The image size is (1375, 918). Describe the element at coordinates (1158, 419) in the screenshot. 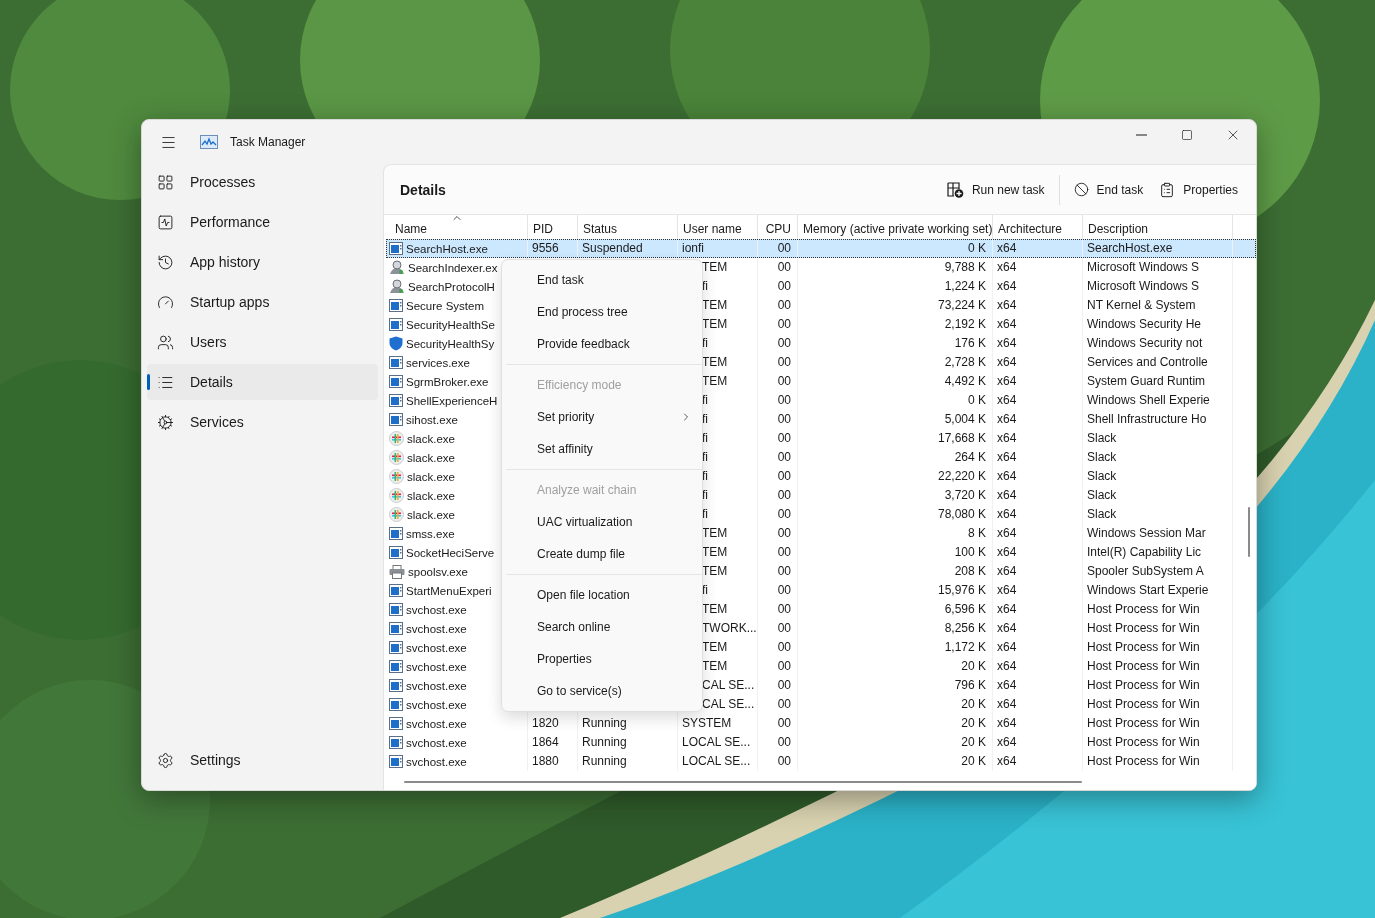

I see `table-cell: Shell Infrastructure Ho` at that location.